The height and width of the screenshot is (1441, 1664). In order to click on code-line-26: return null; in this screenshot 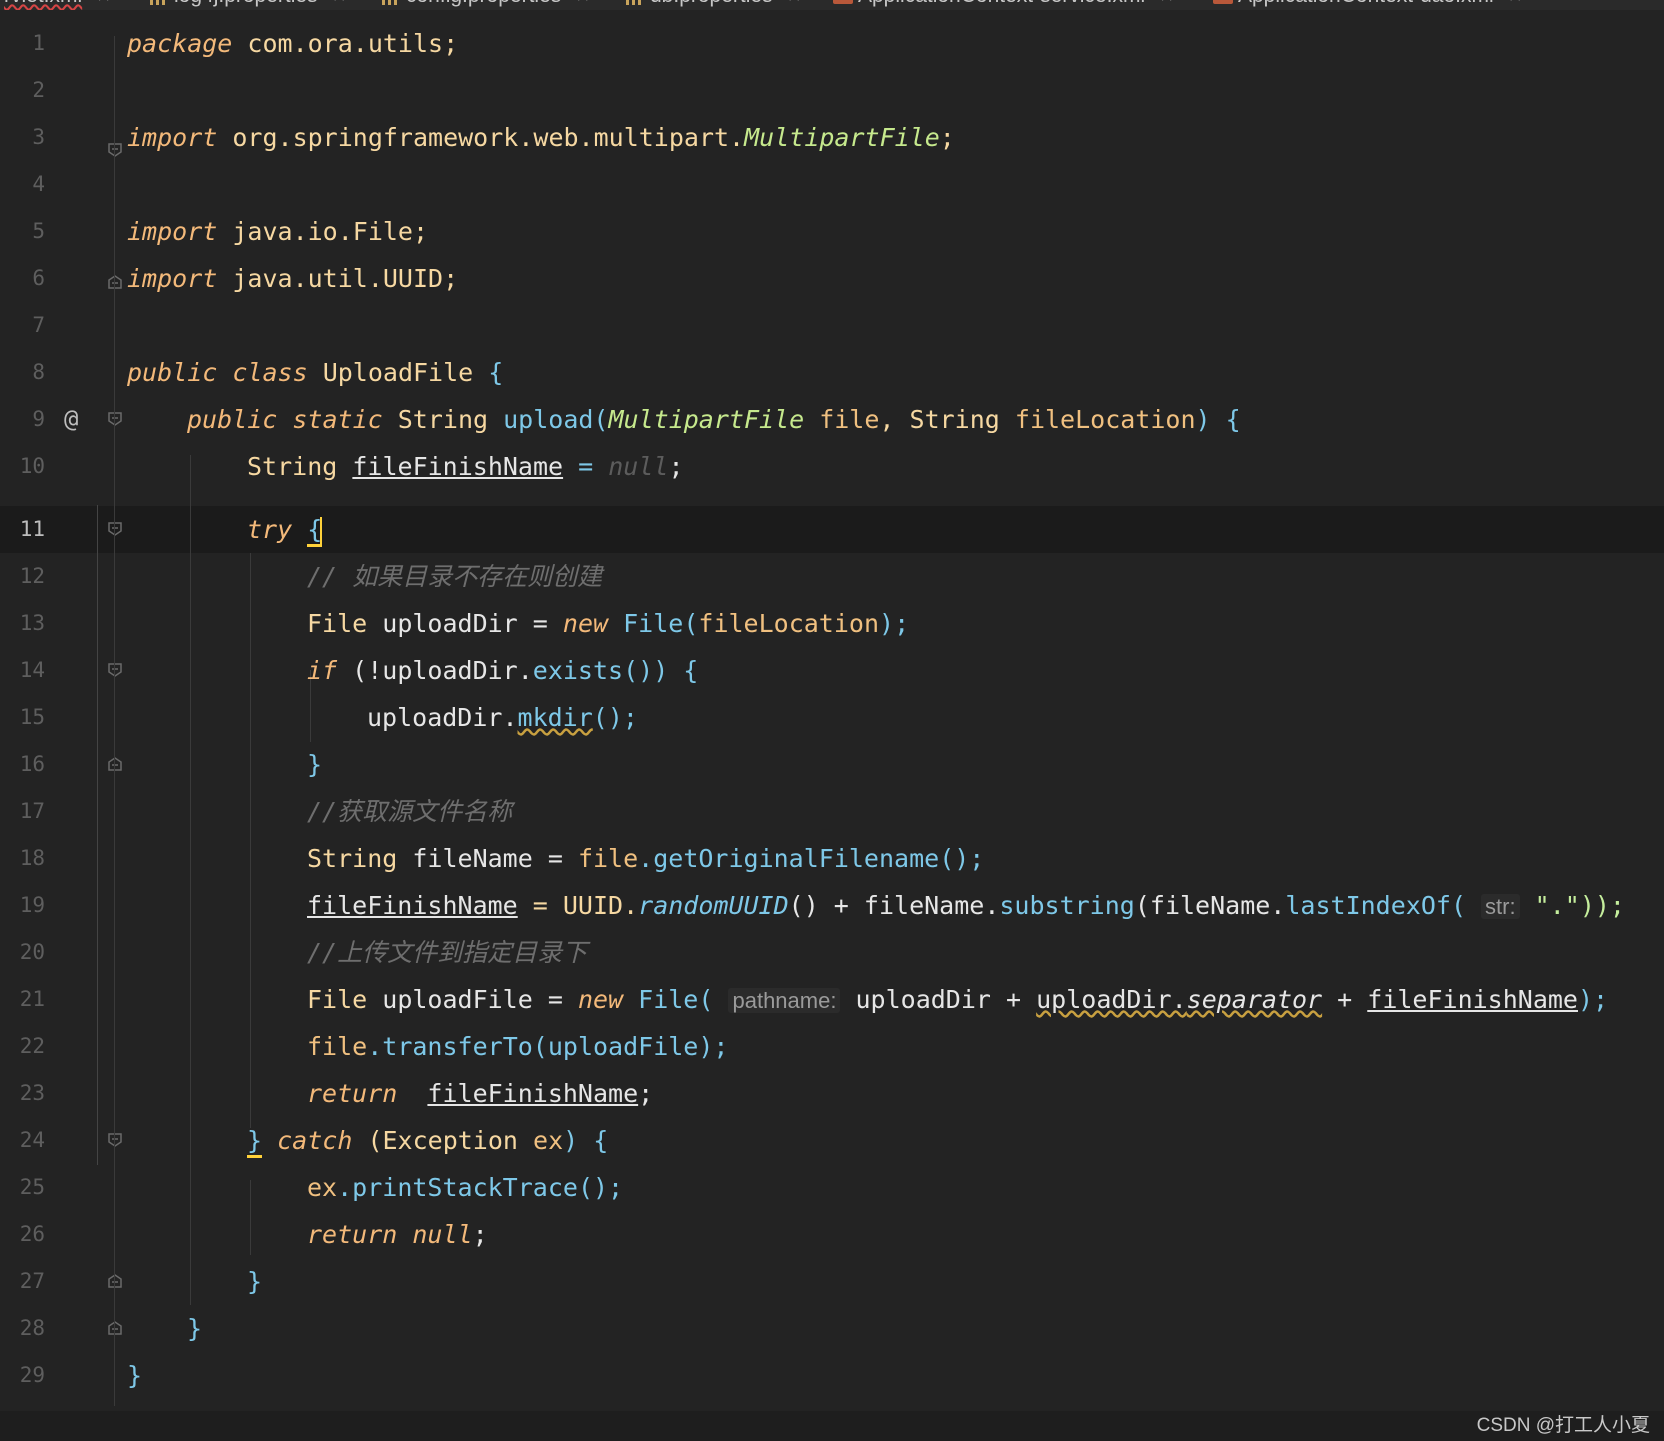, I will do `click(397, 1234)`.